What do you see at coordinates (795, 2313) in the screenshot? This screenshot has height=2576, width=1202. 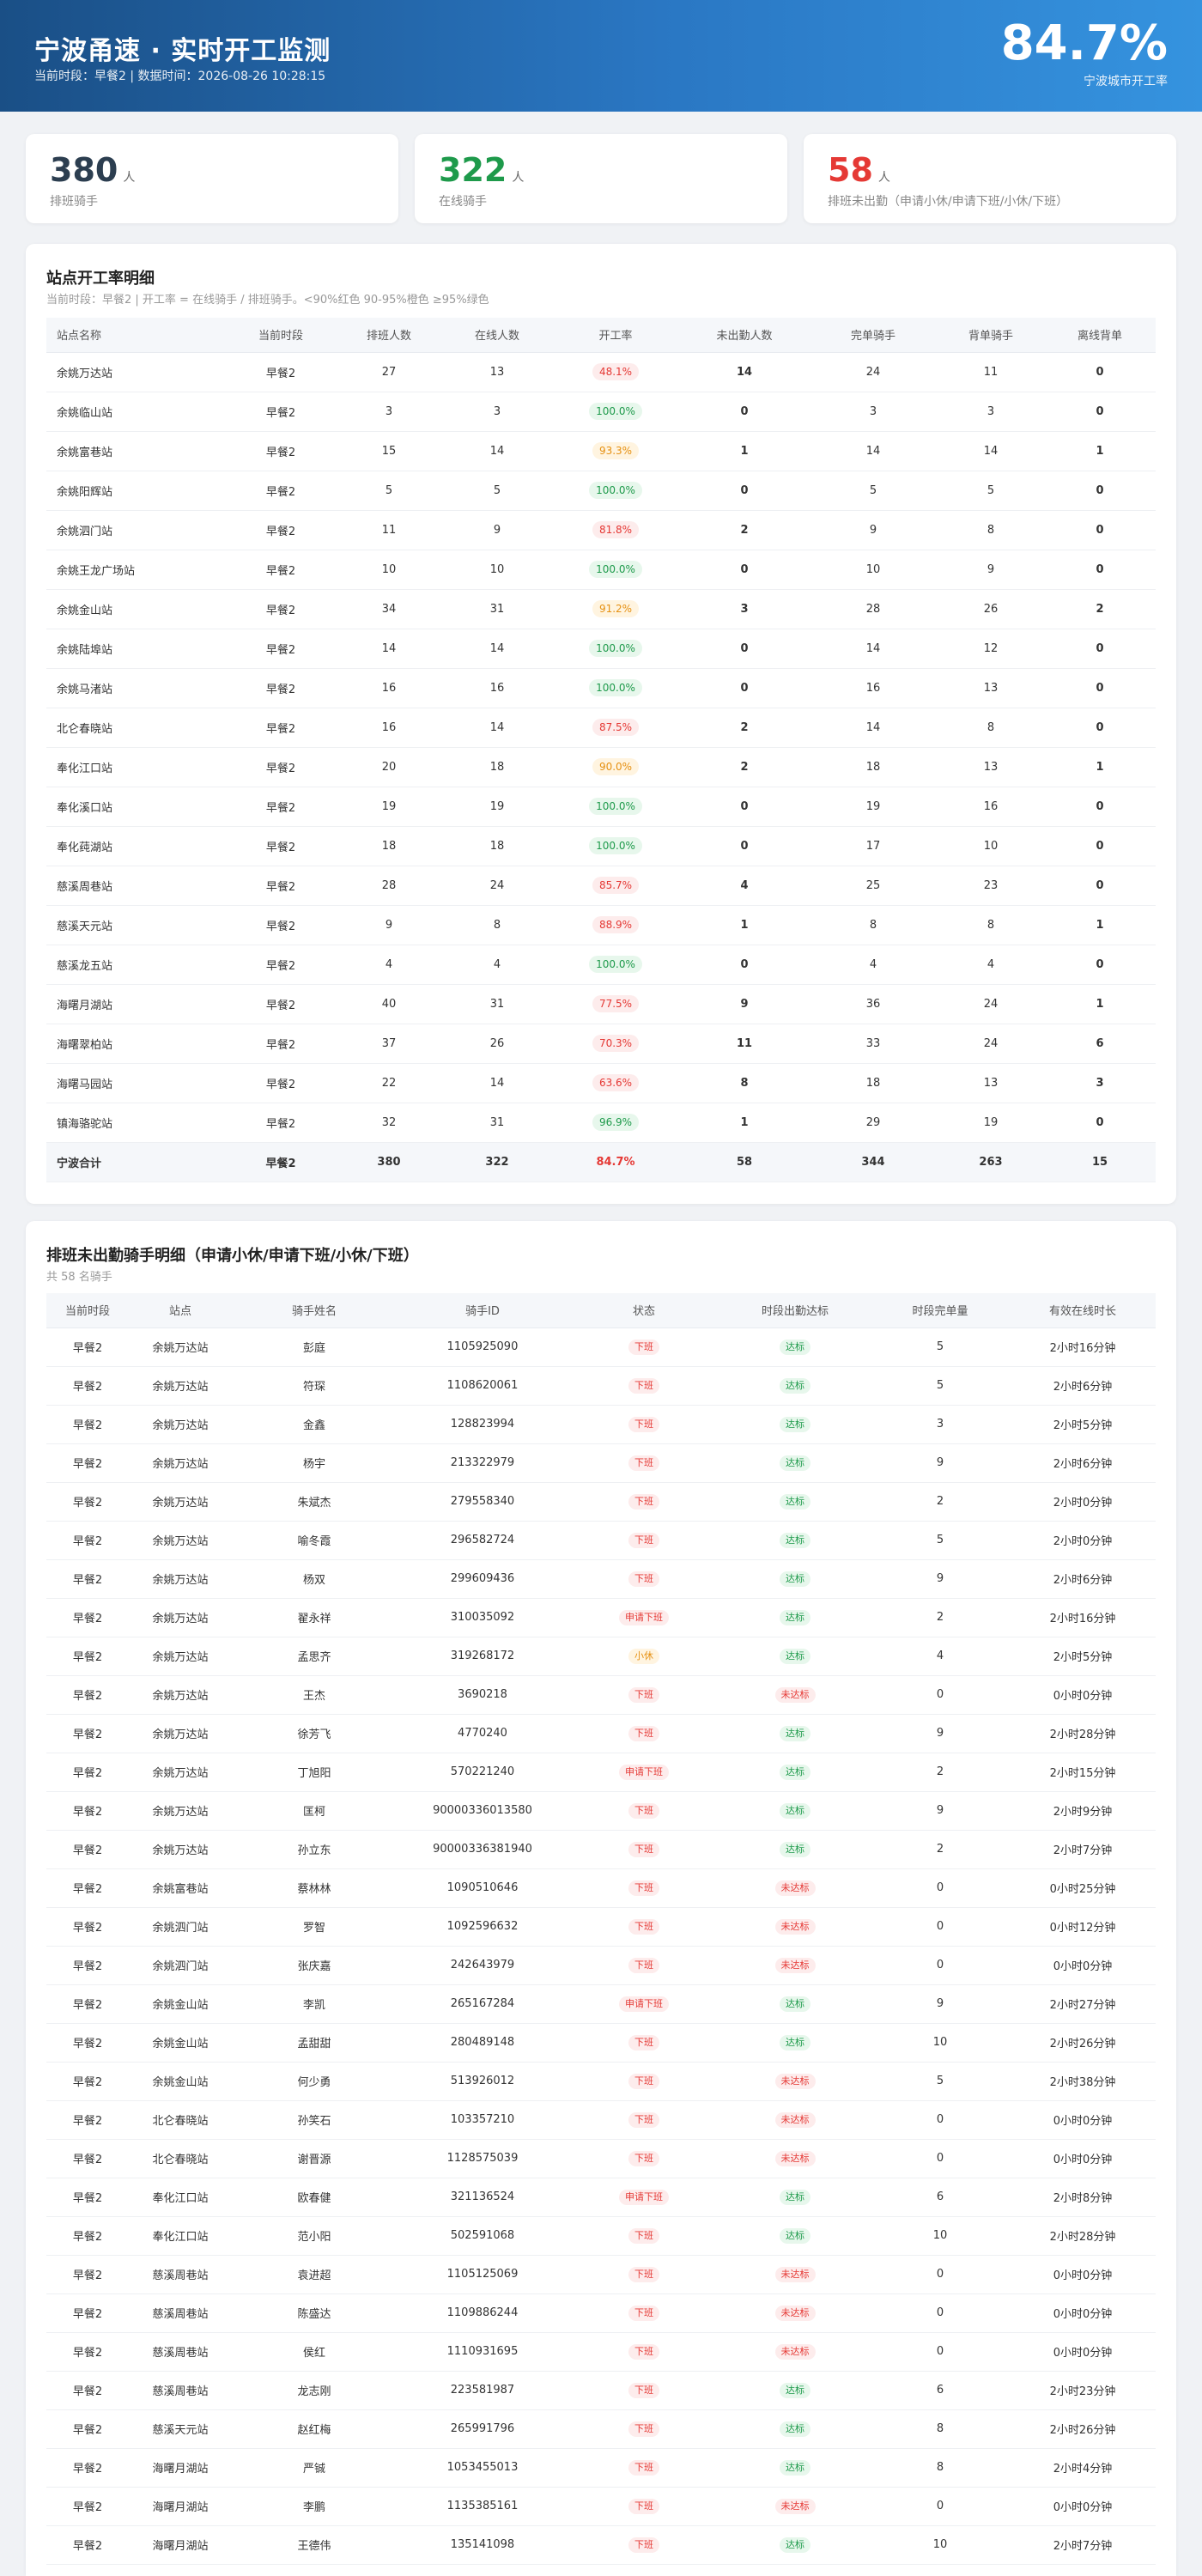 I see `attendance-cell: 未达标` at bounding box center [795, 2313].